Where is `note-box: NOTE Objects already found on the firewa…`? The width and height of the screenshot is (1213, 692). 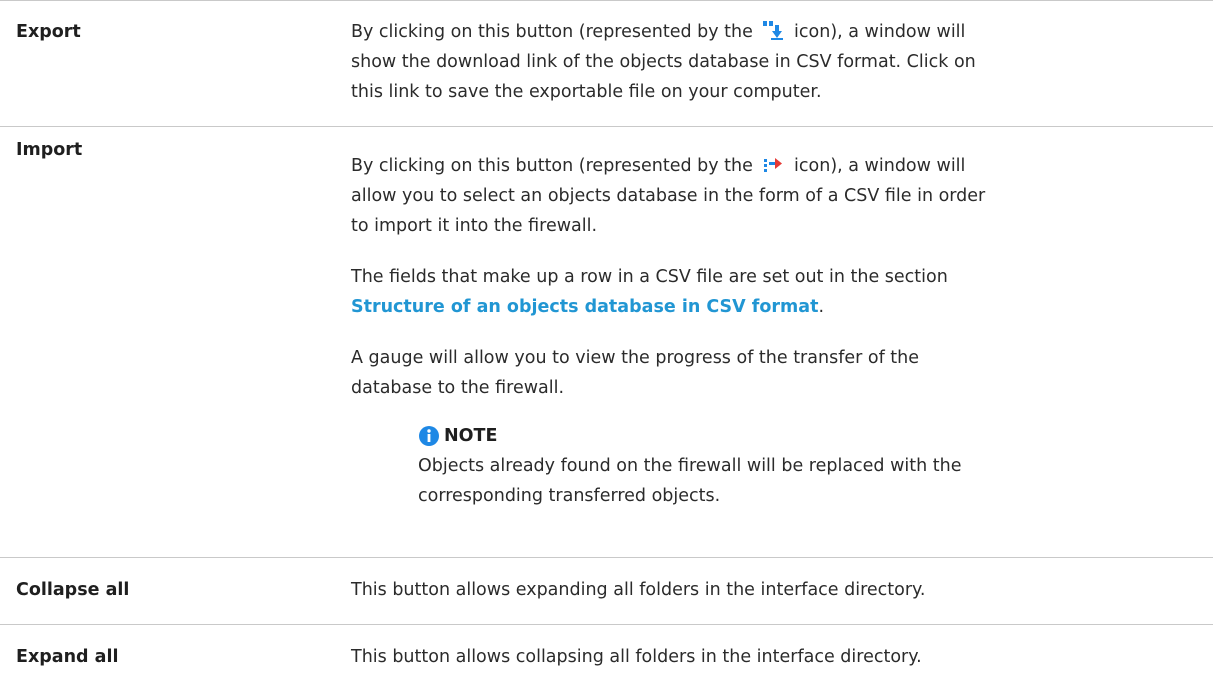 note-box: NOTE Objects already found on the firewa… is located at coordinates (704, 466).